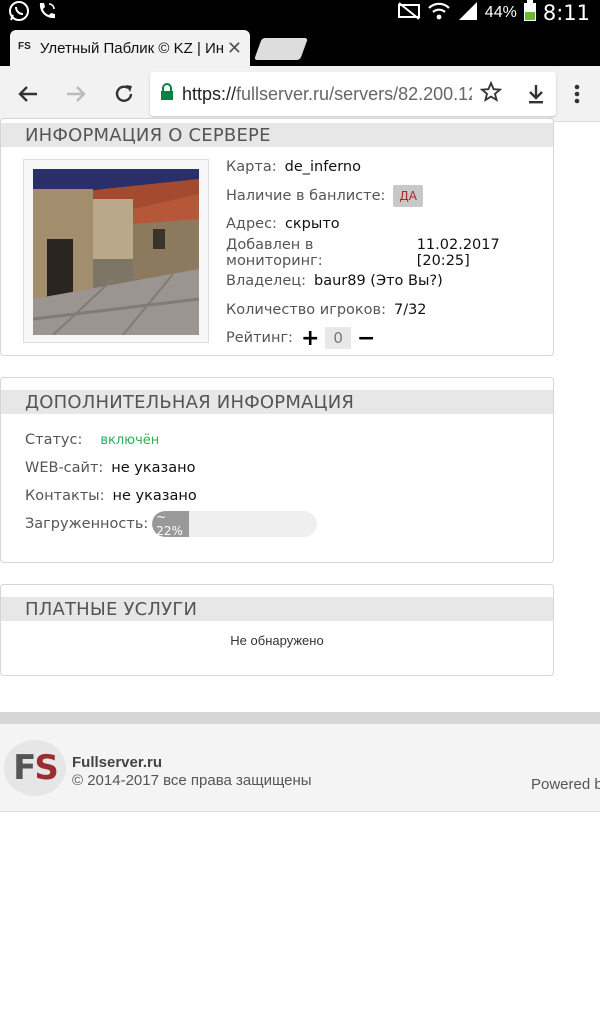 This screenshot has height=1024, width=600. I want to click on arrow-left-icon, so click(27, 94).